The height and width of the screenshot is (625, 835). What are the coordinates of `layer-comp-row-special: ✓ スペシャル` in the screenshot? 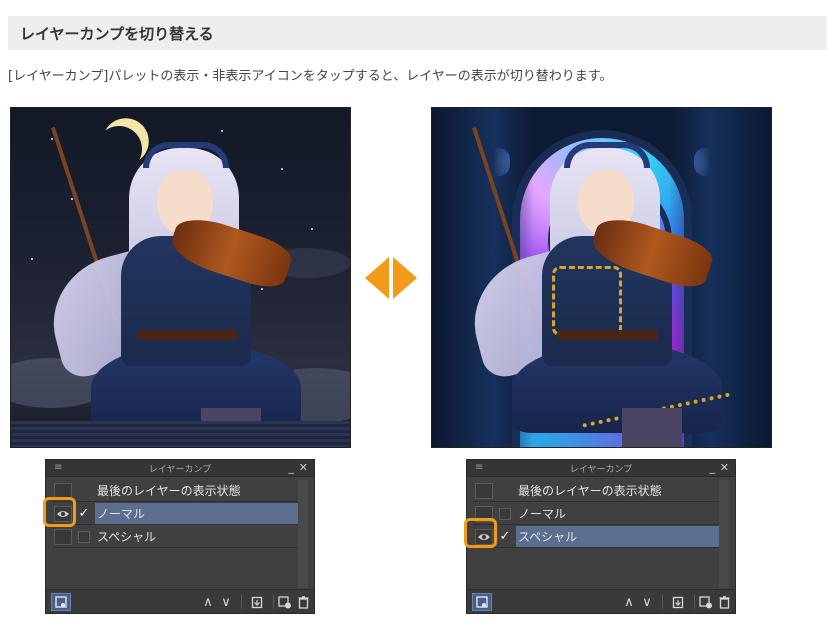 It's located at (596, 537).